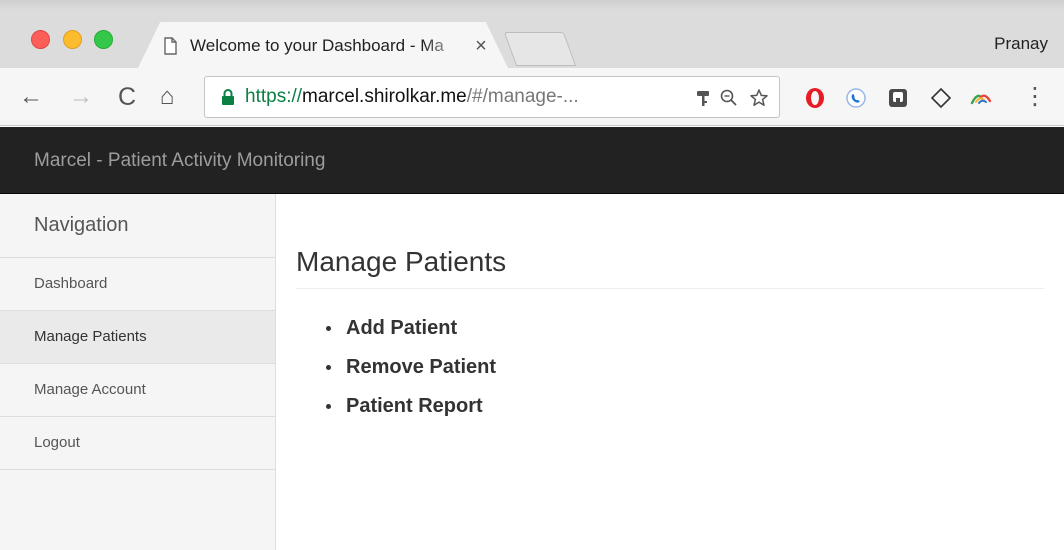 This screenshot has height=550, width=1064. What do you see at coordinates (670, 267) in the screenshot?
I see `page-title: Manage Patients` at bounding box center [670, 267].